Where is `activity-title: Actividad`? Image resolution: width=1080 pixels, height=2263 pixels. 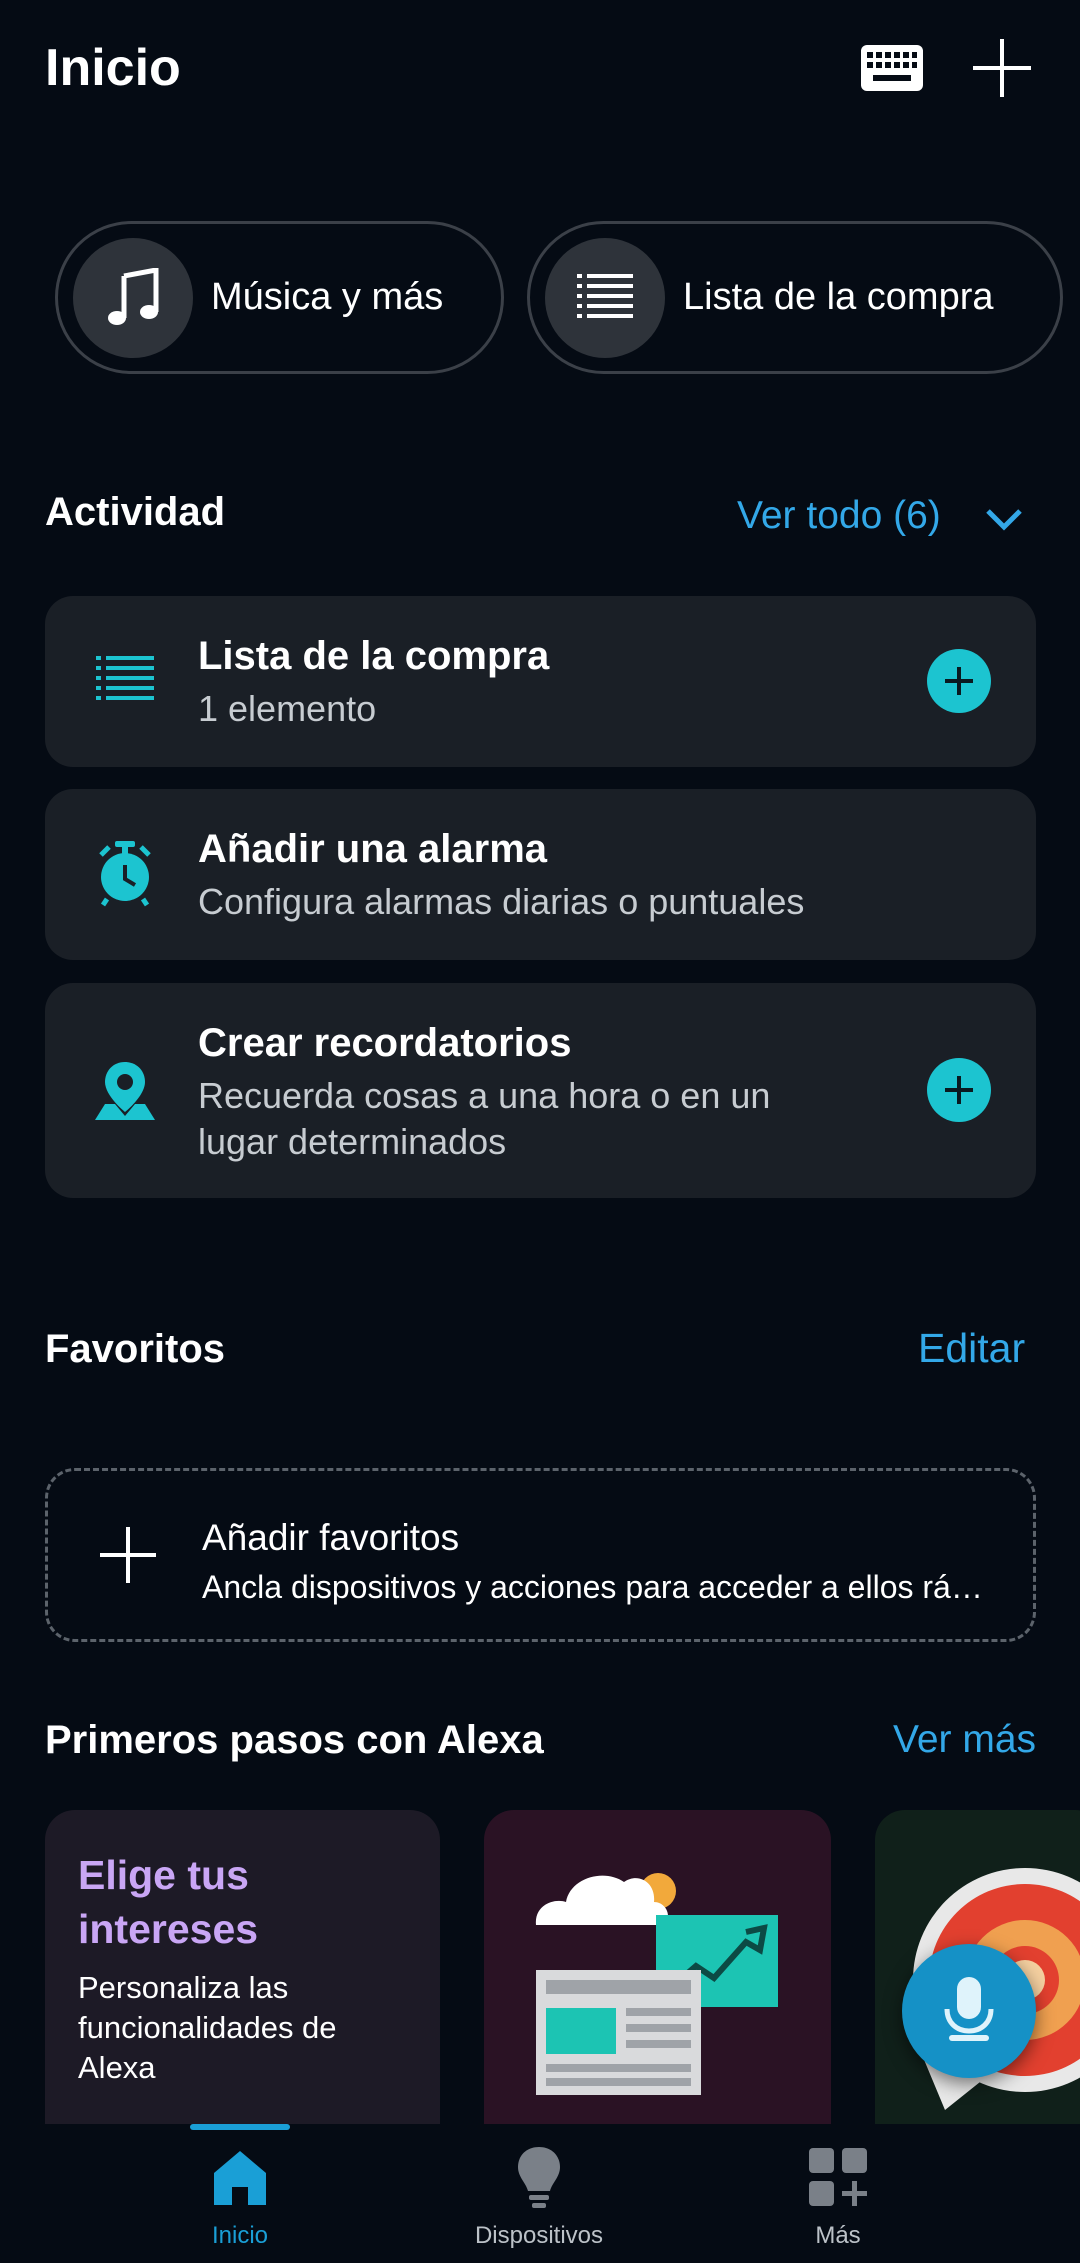 activity-title: Actividad is located at coordinates (135, 512).